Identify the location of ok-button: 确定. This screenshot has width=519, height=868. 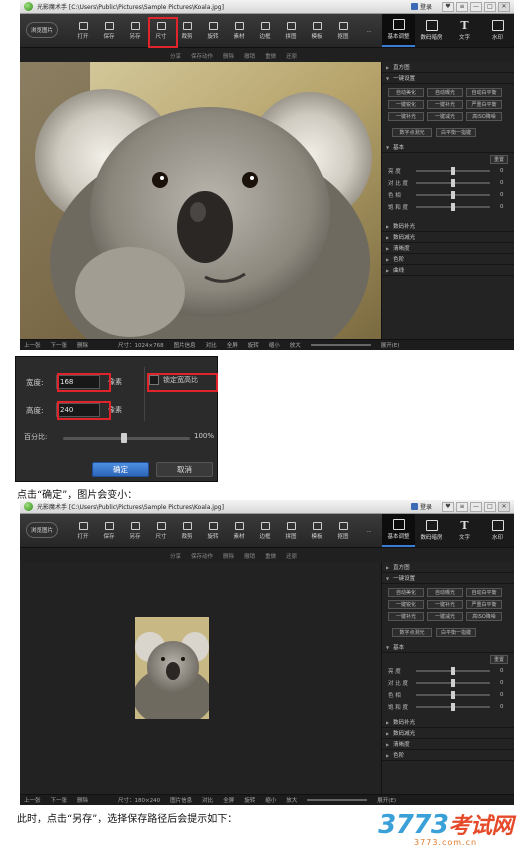
(120, 469).